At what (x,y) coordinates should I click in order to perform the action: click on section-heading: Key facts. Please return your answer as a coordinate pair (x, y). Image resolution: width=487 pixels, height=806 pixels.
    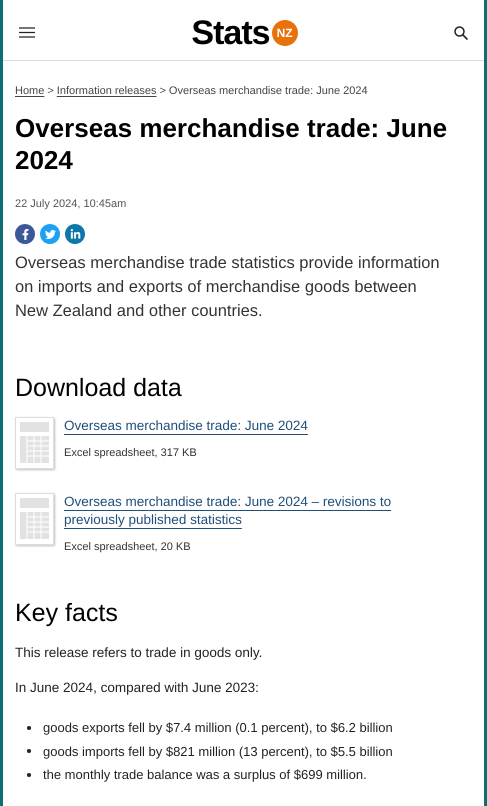
    Looking at the image, I should click on (67, 613).